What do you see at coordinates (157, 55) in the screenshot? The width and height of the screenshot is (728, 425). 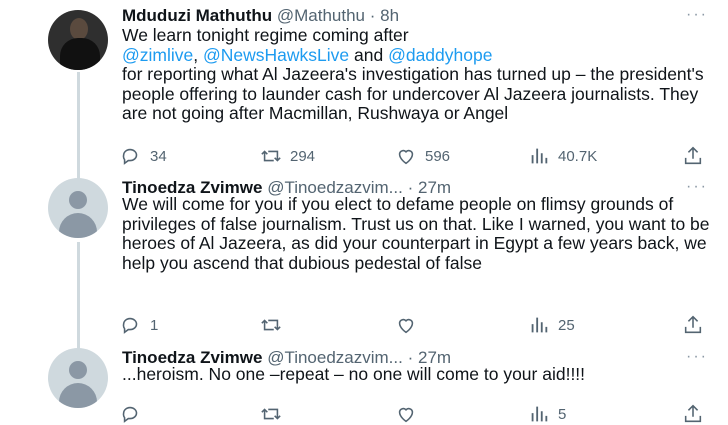 I see `mention-link: @zimlive` at bounding box center [157, 55].